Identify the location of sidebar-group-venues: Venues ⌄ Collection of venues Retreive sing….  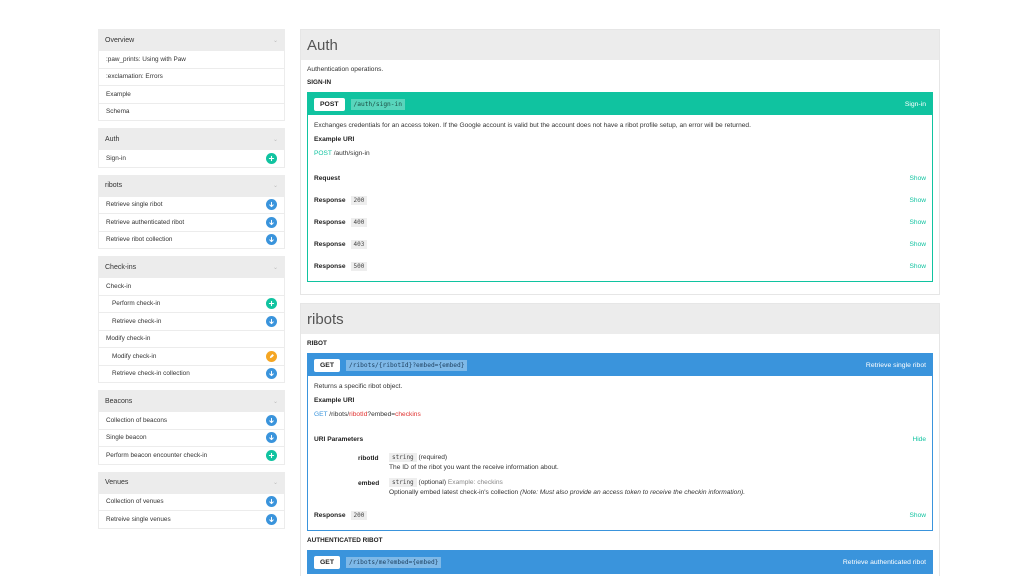
(191, 500).